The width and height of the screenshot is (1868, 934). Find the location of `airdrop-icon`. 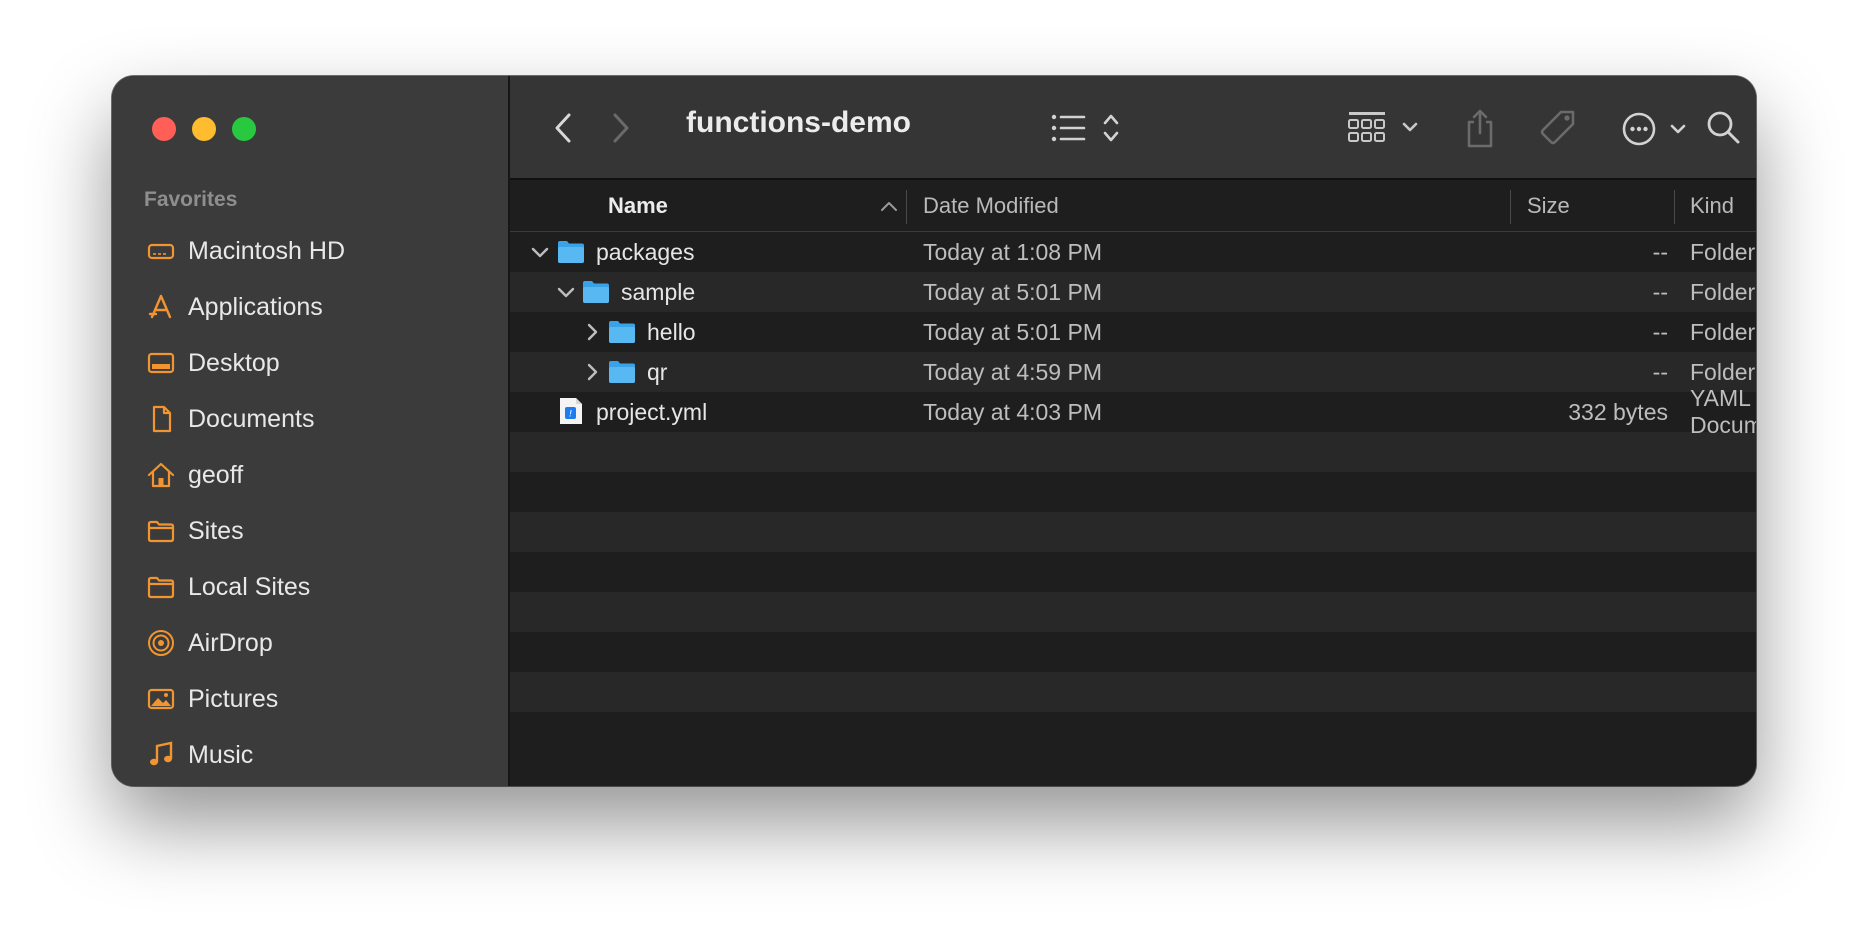

airdrop-icon is located at coordinates (161, 643).